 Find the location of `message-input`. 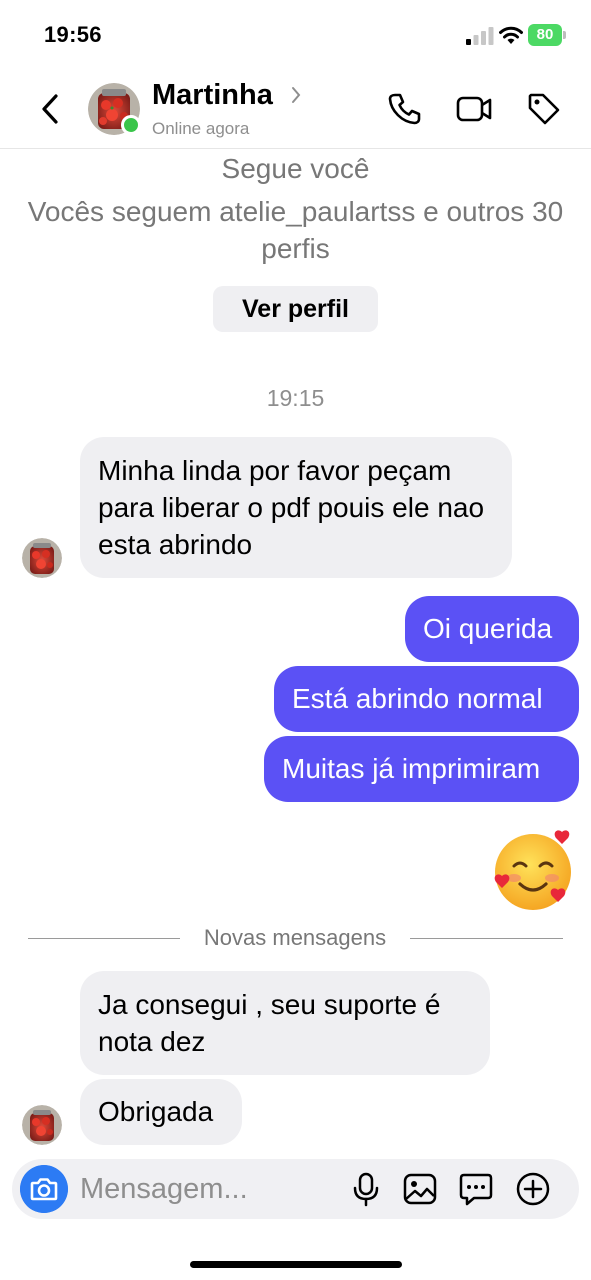

message-input is located at coordinates (205, 1189).